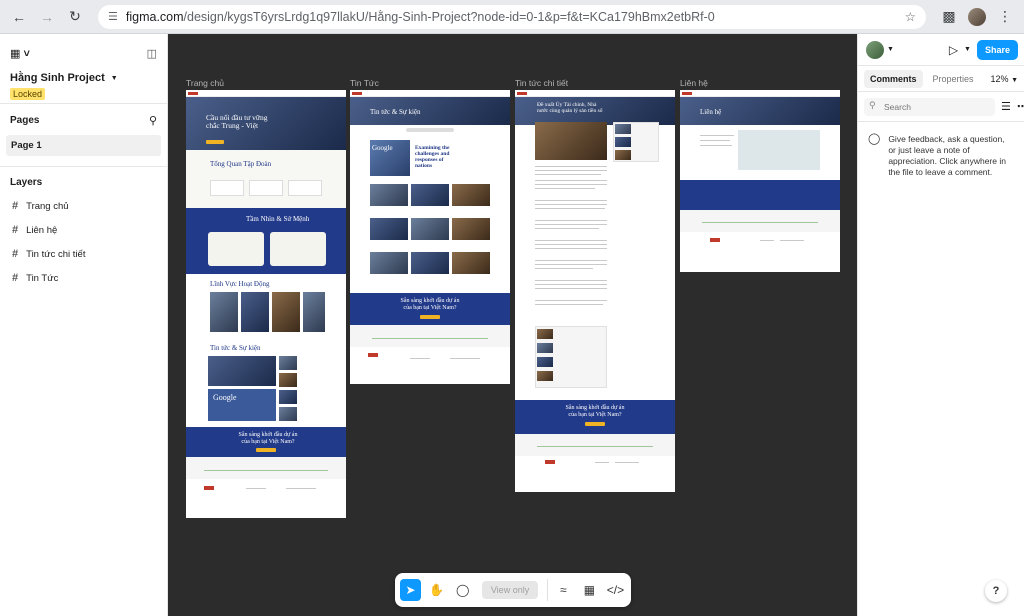 This screenshot has width=1024, height=616. Describe the element at coordinates (25, 120) in the screenshot. I see `pages-title: Pages` at that location.